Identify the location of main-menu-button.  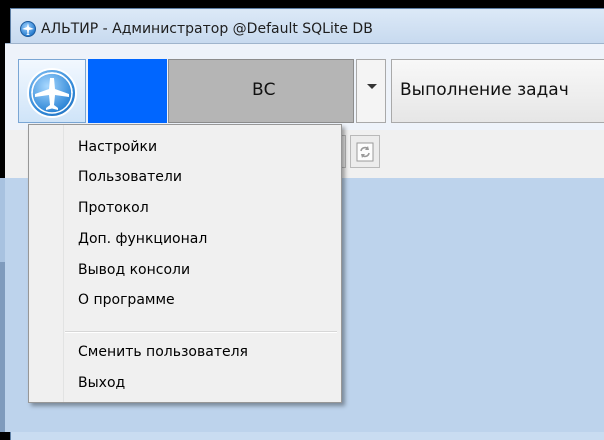
(52, 91).